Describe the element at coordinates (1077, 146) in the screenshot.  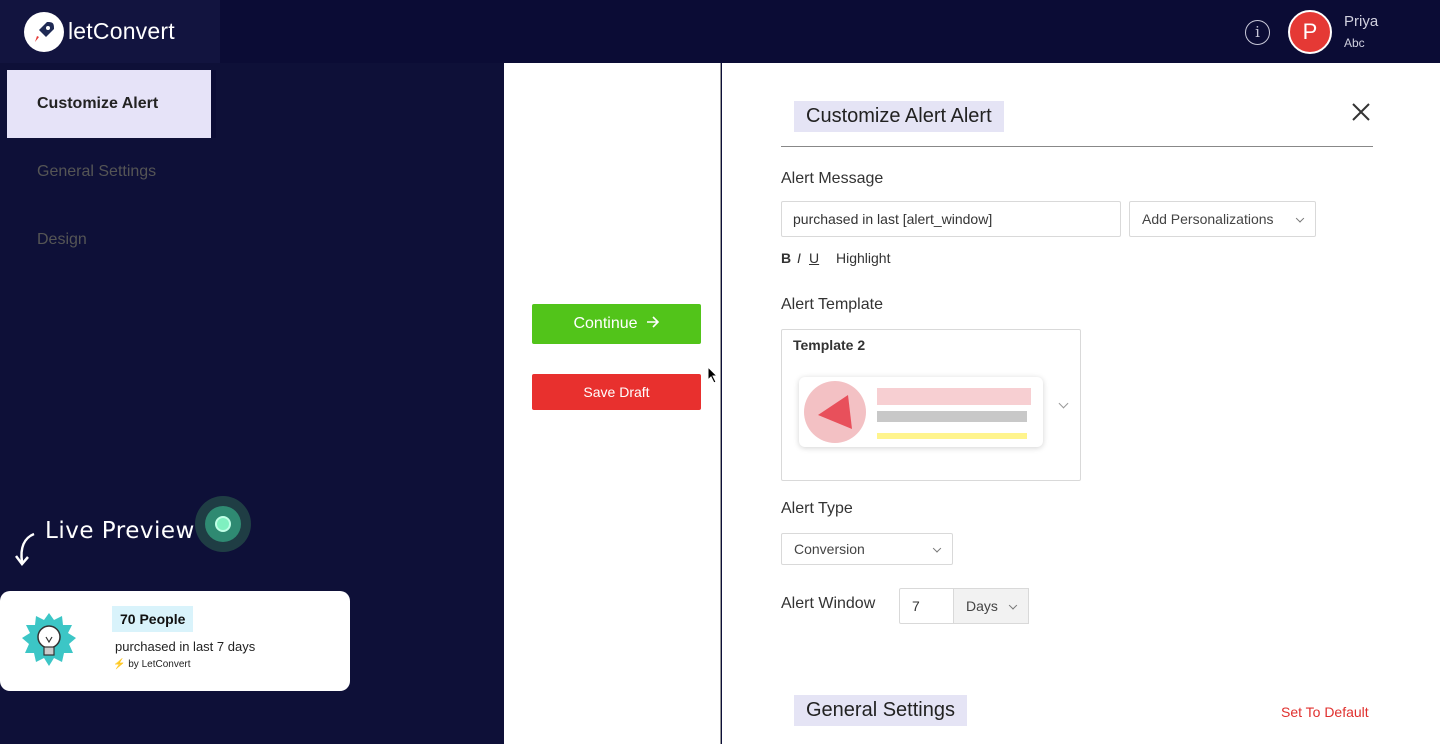
I see `divider` at that location.